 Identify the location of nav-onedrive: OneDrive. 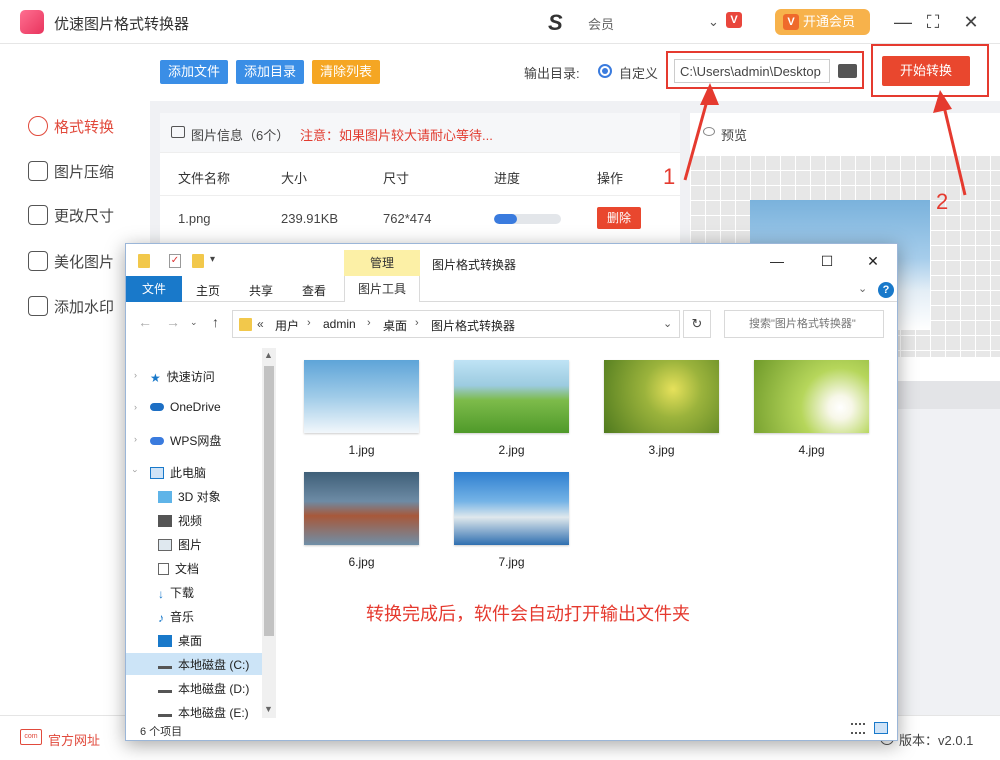
(185, 407).